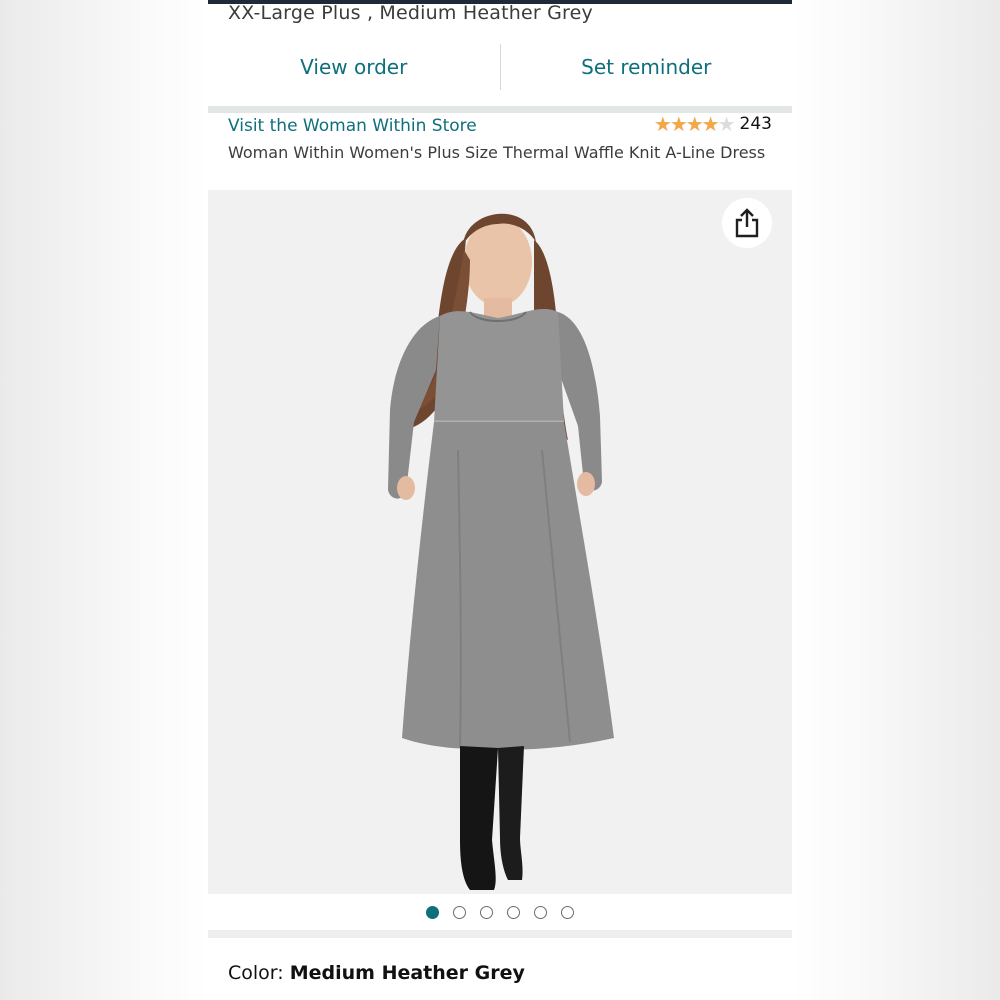 The width and height of the screenshot is (1000, 1000). I want to click on section-divider, so click(500, 934).